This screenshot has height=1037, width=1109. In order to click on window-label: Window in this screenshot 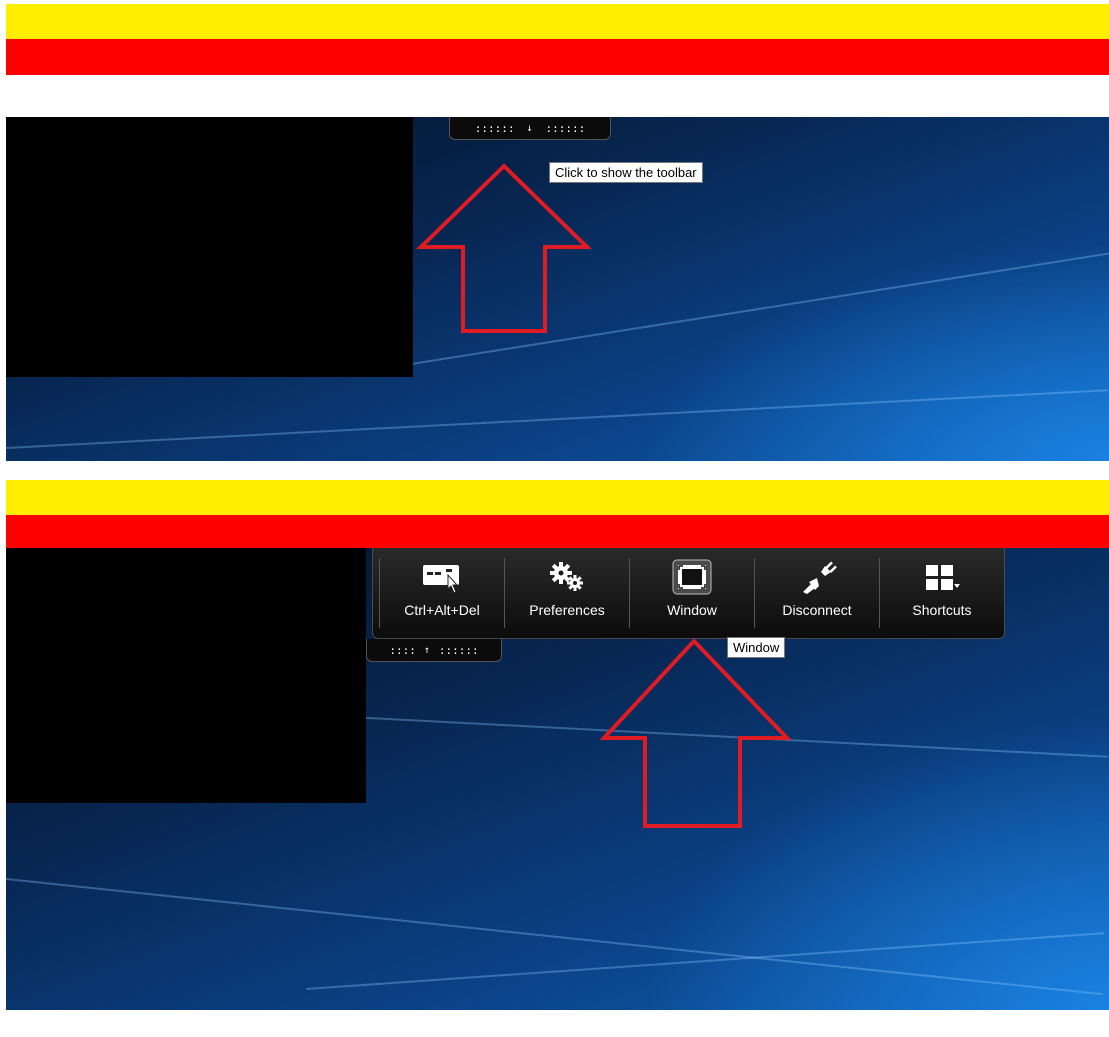, I will do `click(692, 610)`.